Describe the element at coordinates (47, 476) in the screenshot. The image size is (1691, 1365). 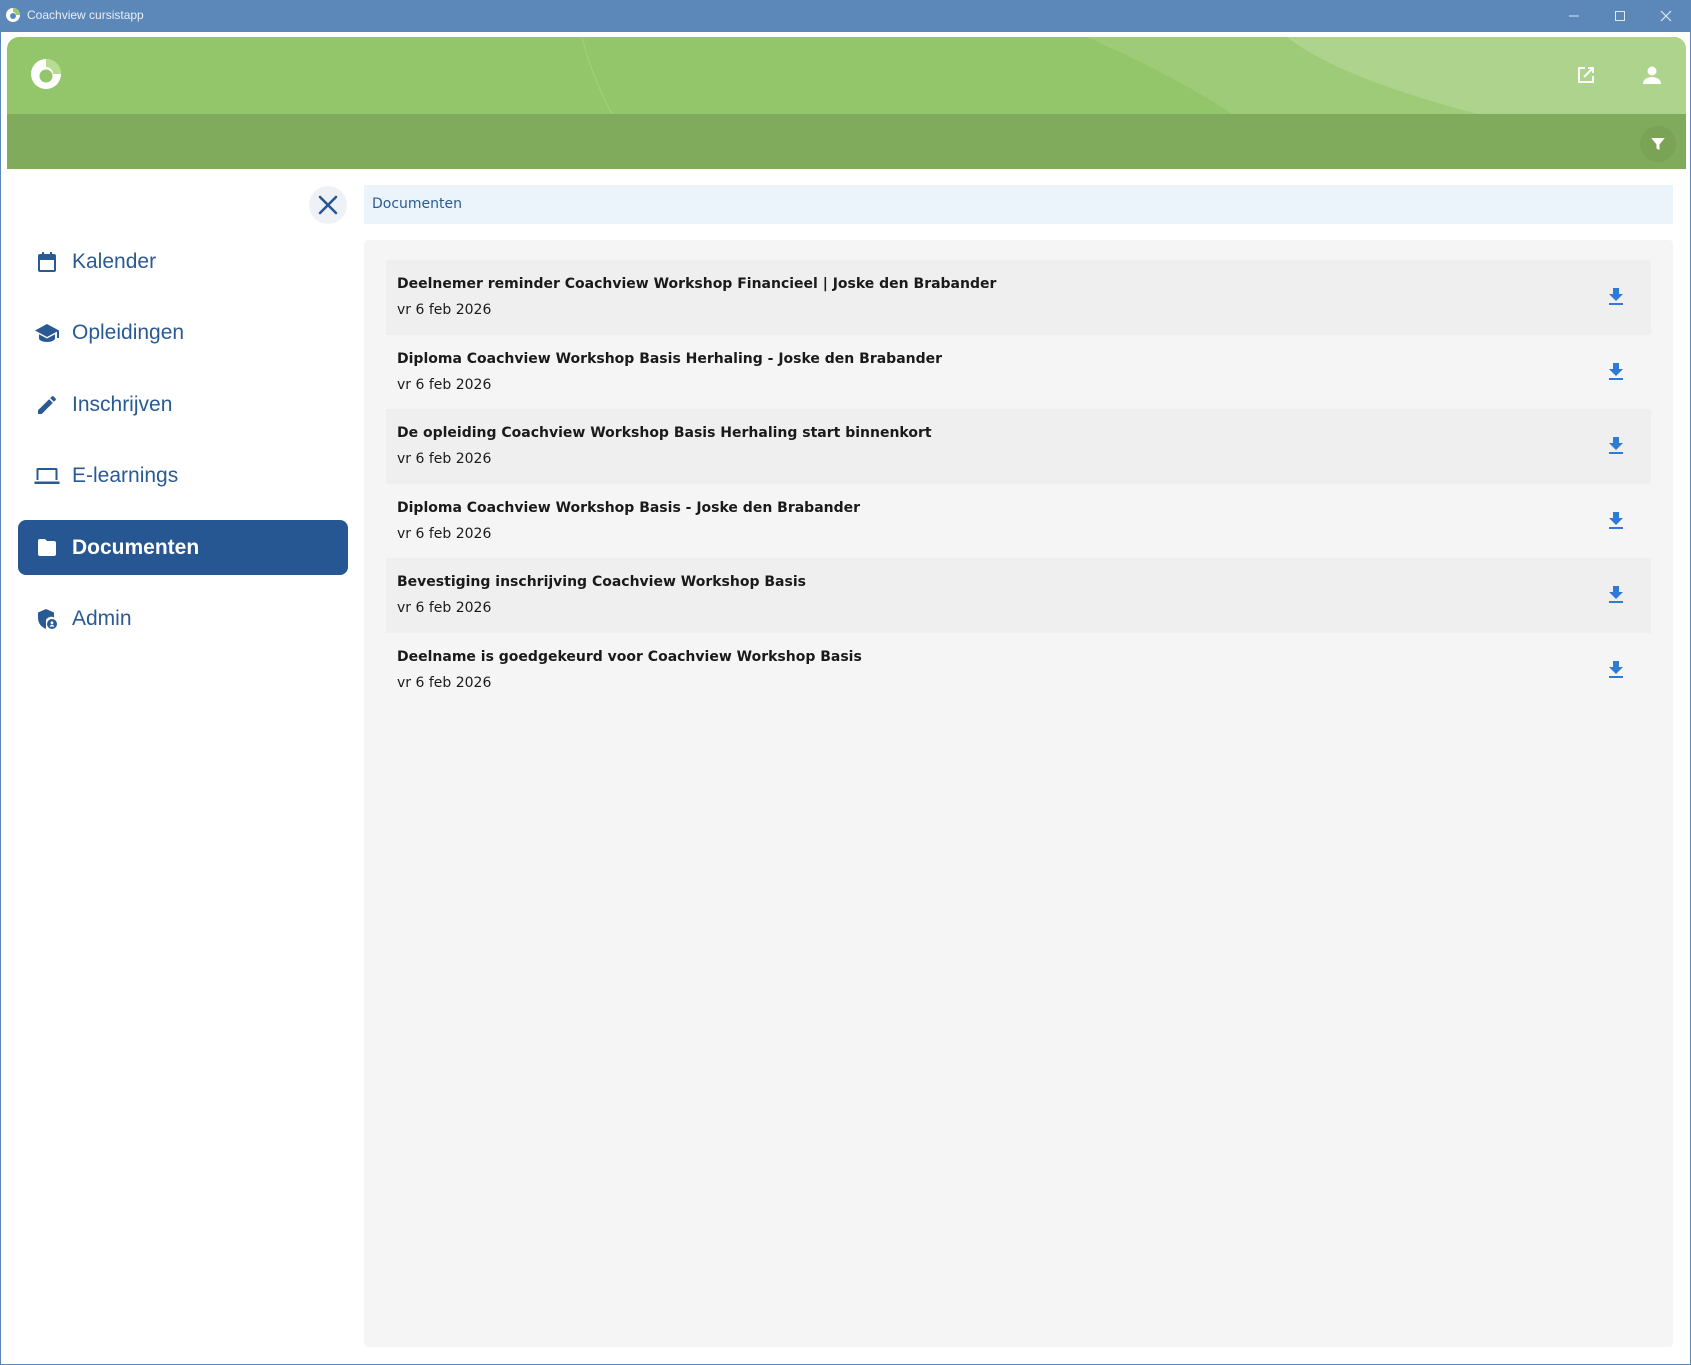
I see `laptop-icon` at that location.